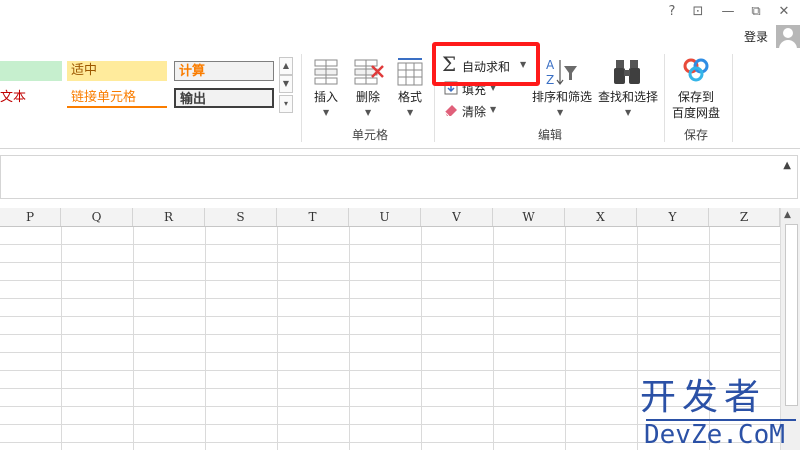  Describe the element at coordinates (728, 12) in the screenshot. I see `minimize-button: —` at that location.